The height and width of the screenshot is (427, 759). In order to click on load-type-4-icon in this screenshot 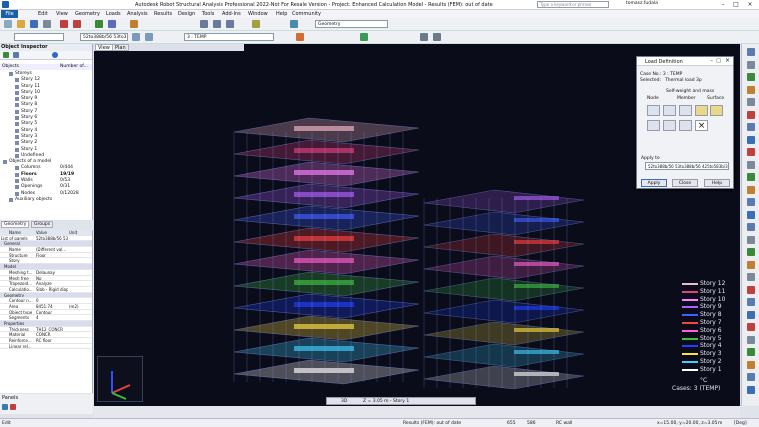, I will do `click(701, 110)`.